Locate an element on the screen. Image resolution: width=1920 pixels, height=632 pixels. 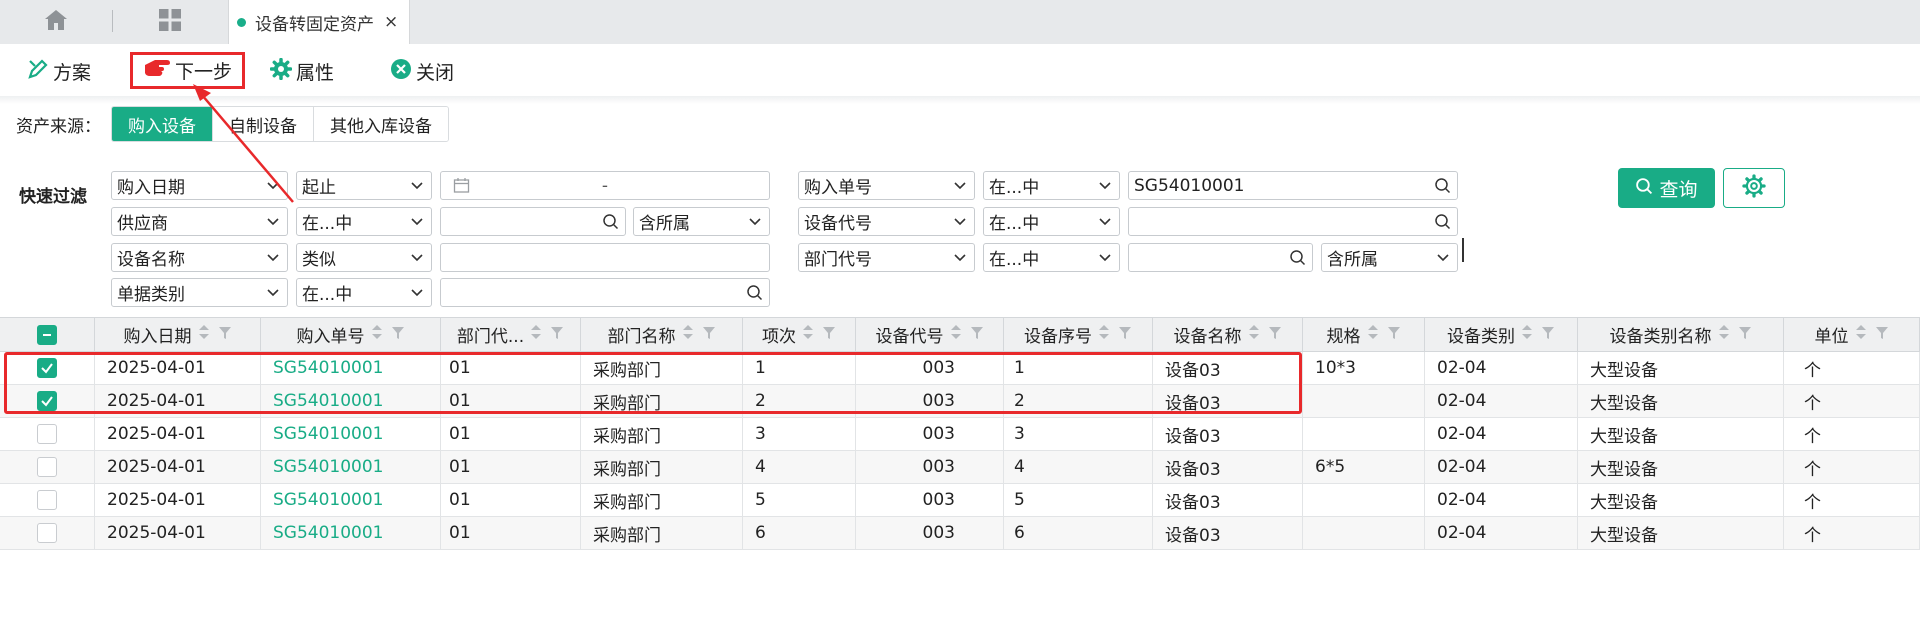
source-purchased: 购入设备 is located at coordinates (162, 124).